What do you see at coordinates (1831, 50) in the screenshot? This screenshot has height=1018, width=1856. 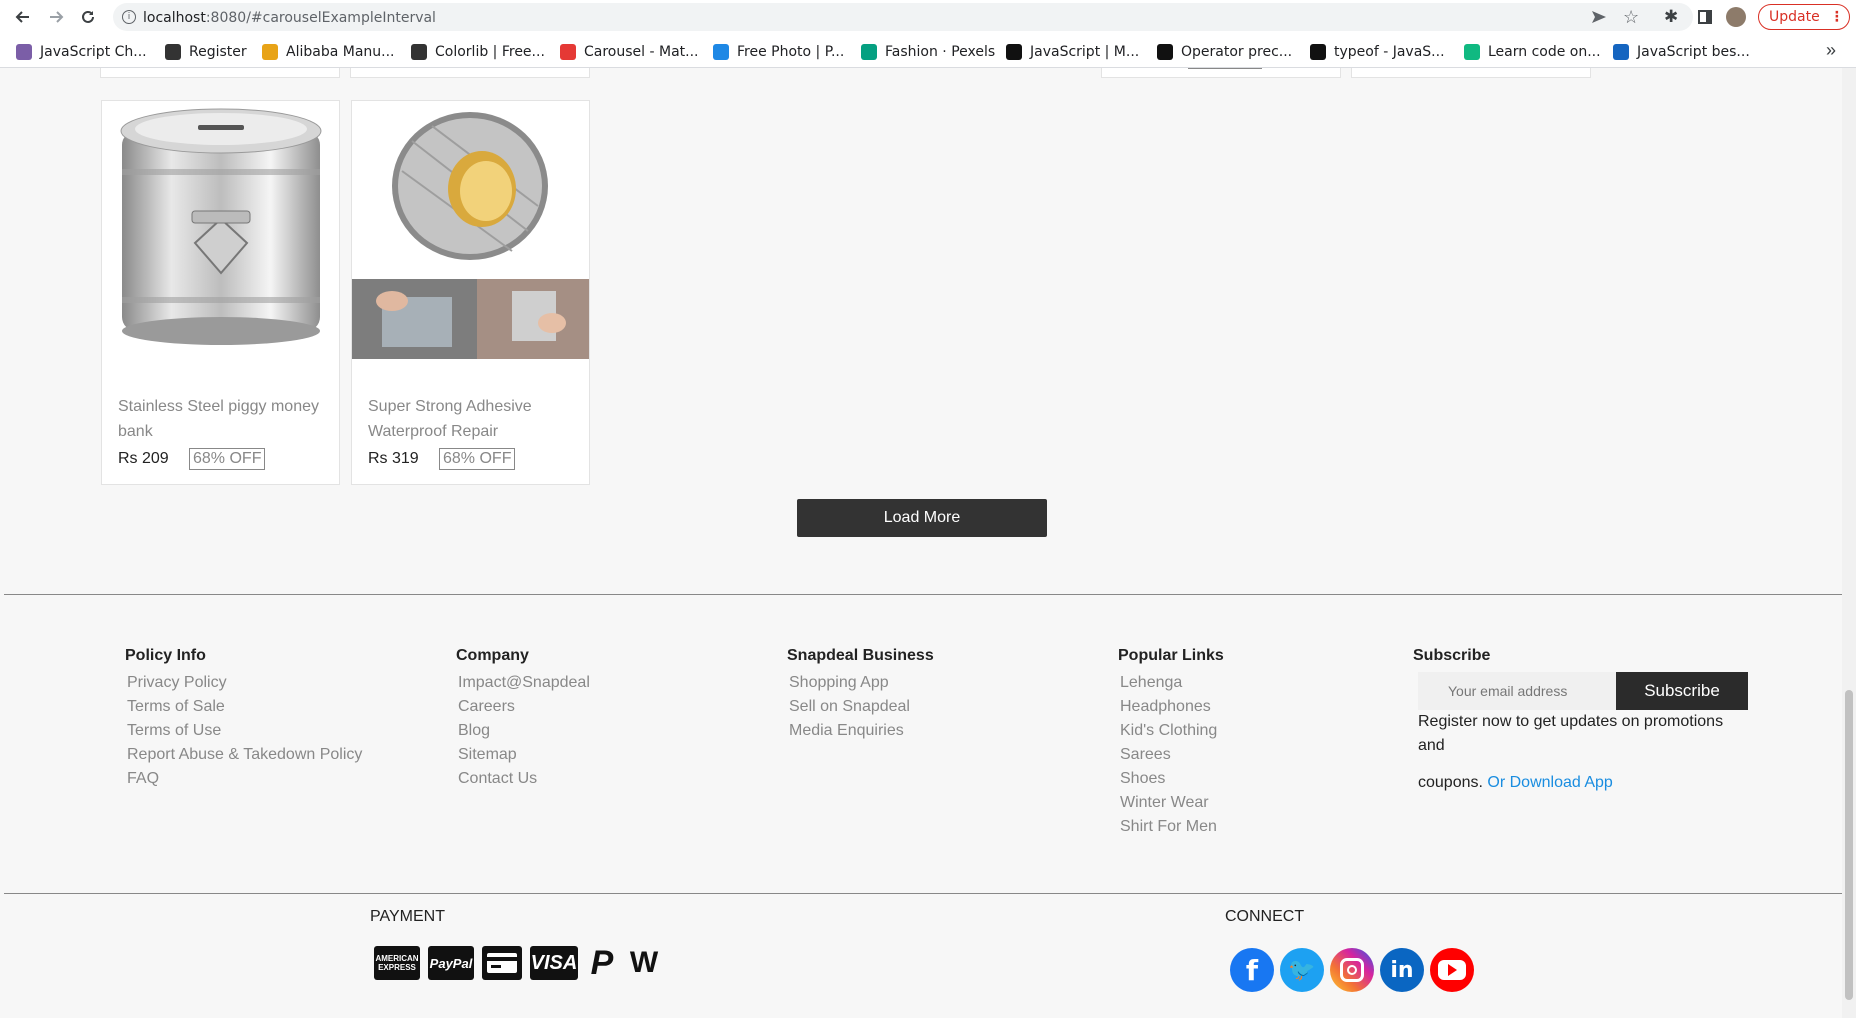 I see `bookmarks-overflow-icon: »` at bounding box center [1831, 50].